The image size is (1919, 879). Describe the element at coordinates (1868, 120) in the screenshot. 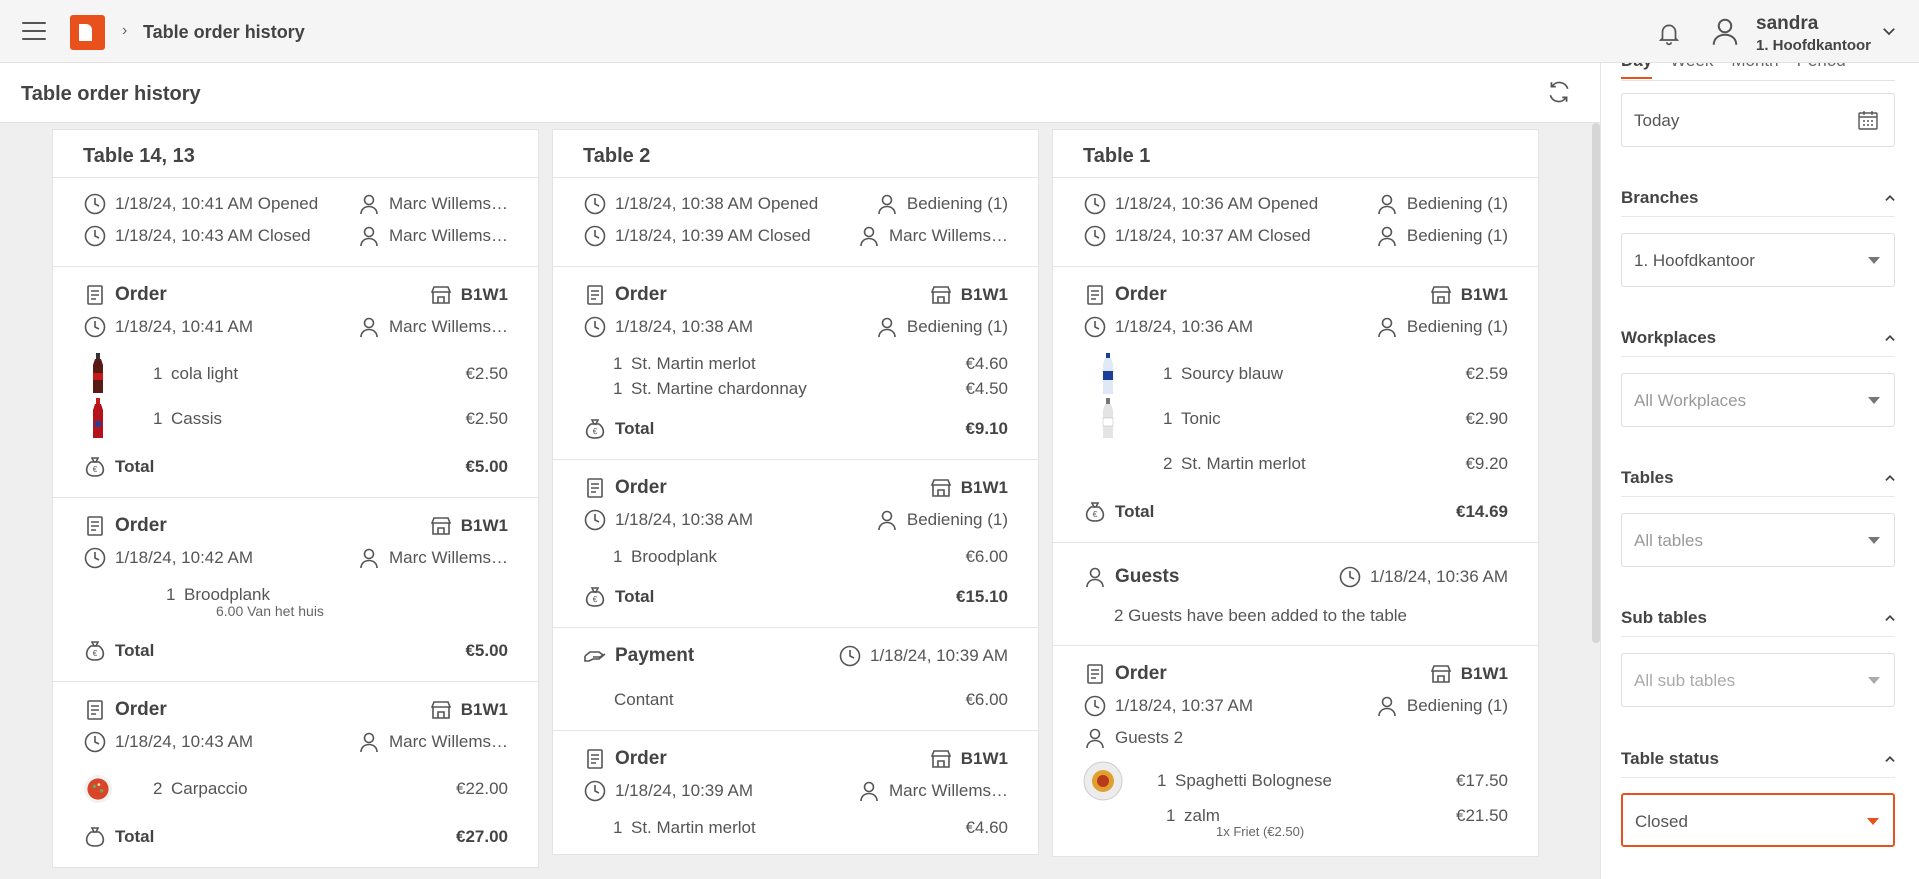

I see `calendar-icon` at that location.